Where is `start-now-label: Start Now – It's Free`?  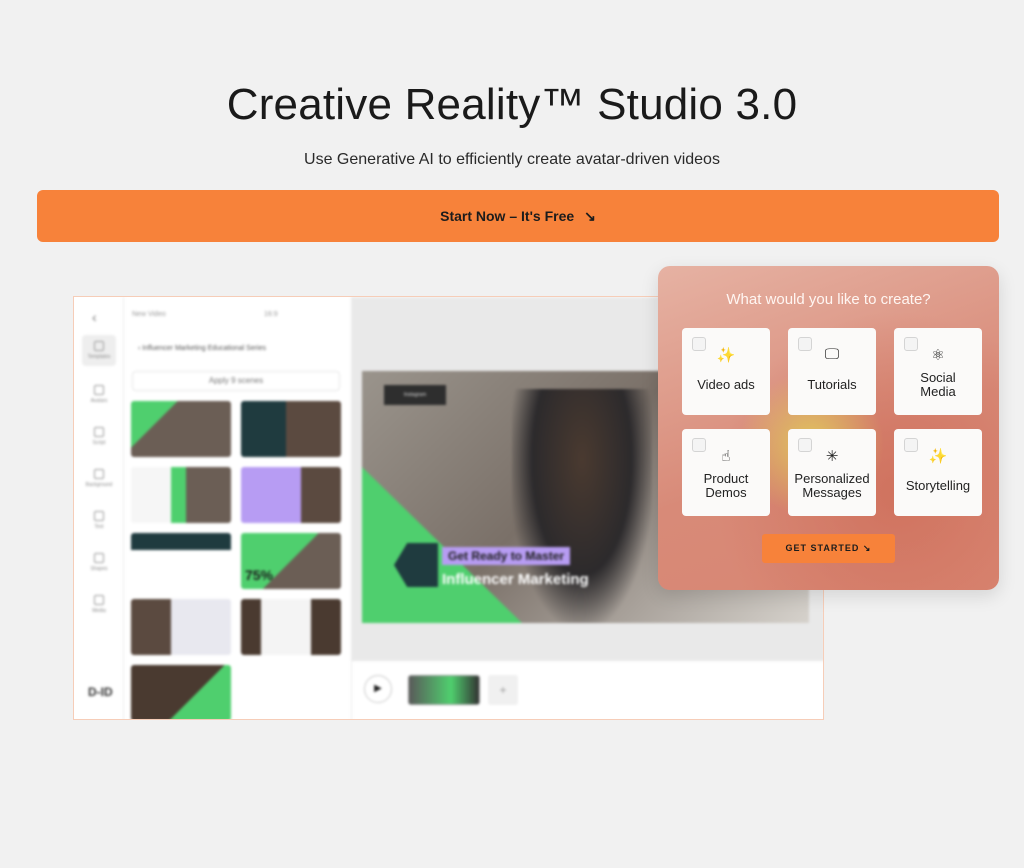 start-now-label: Start Now – It's Free is located at coordinates (507, 216).